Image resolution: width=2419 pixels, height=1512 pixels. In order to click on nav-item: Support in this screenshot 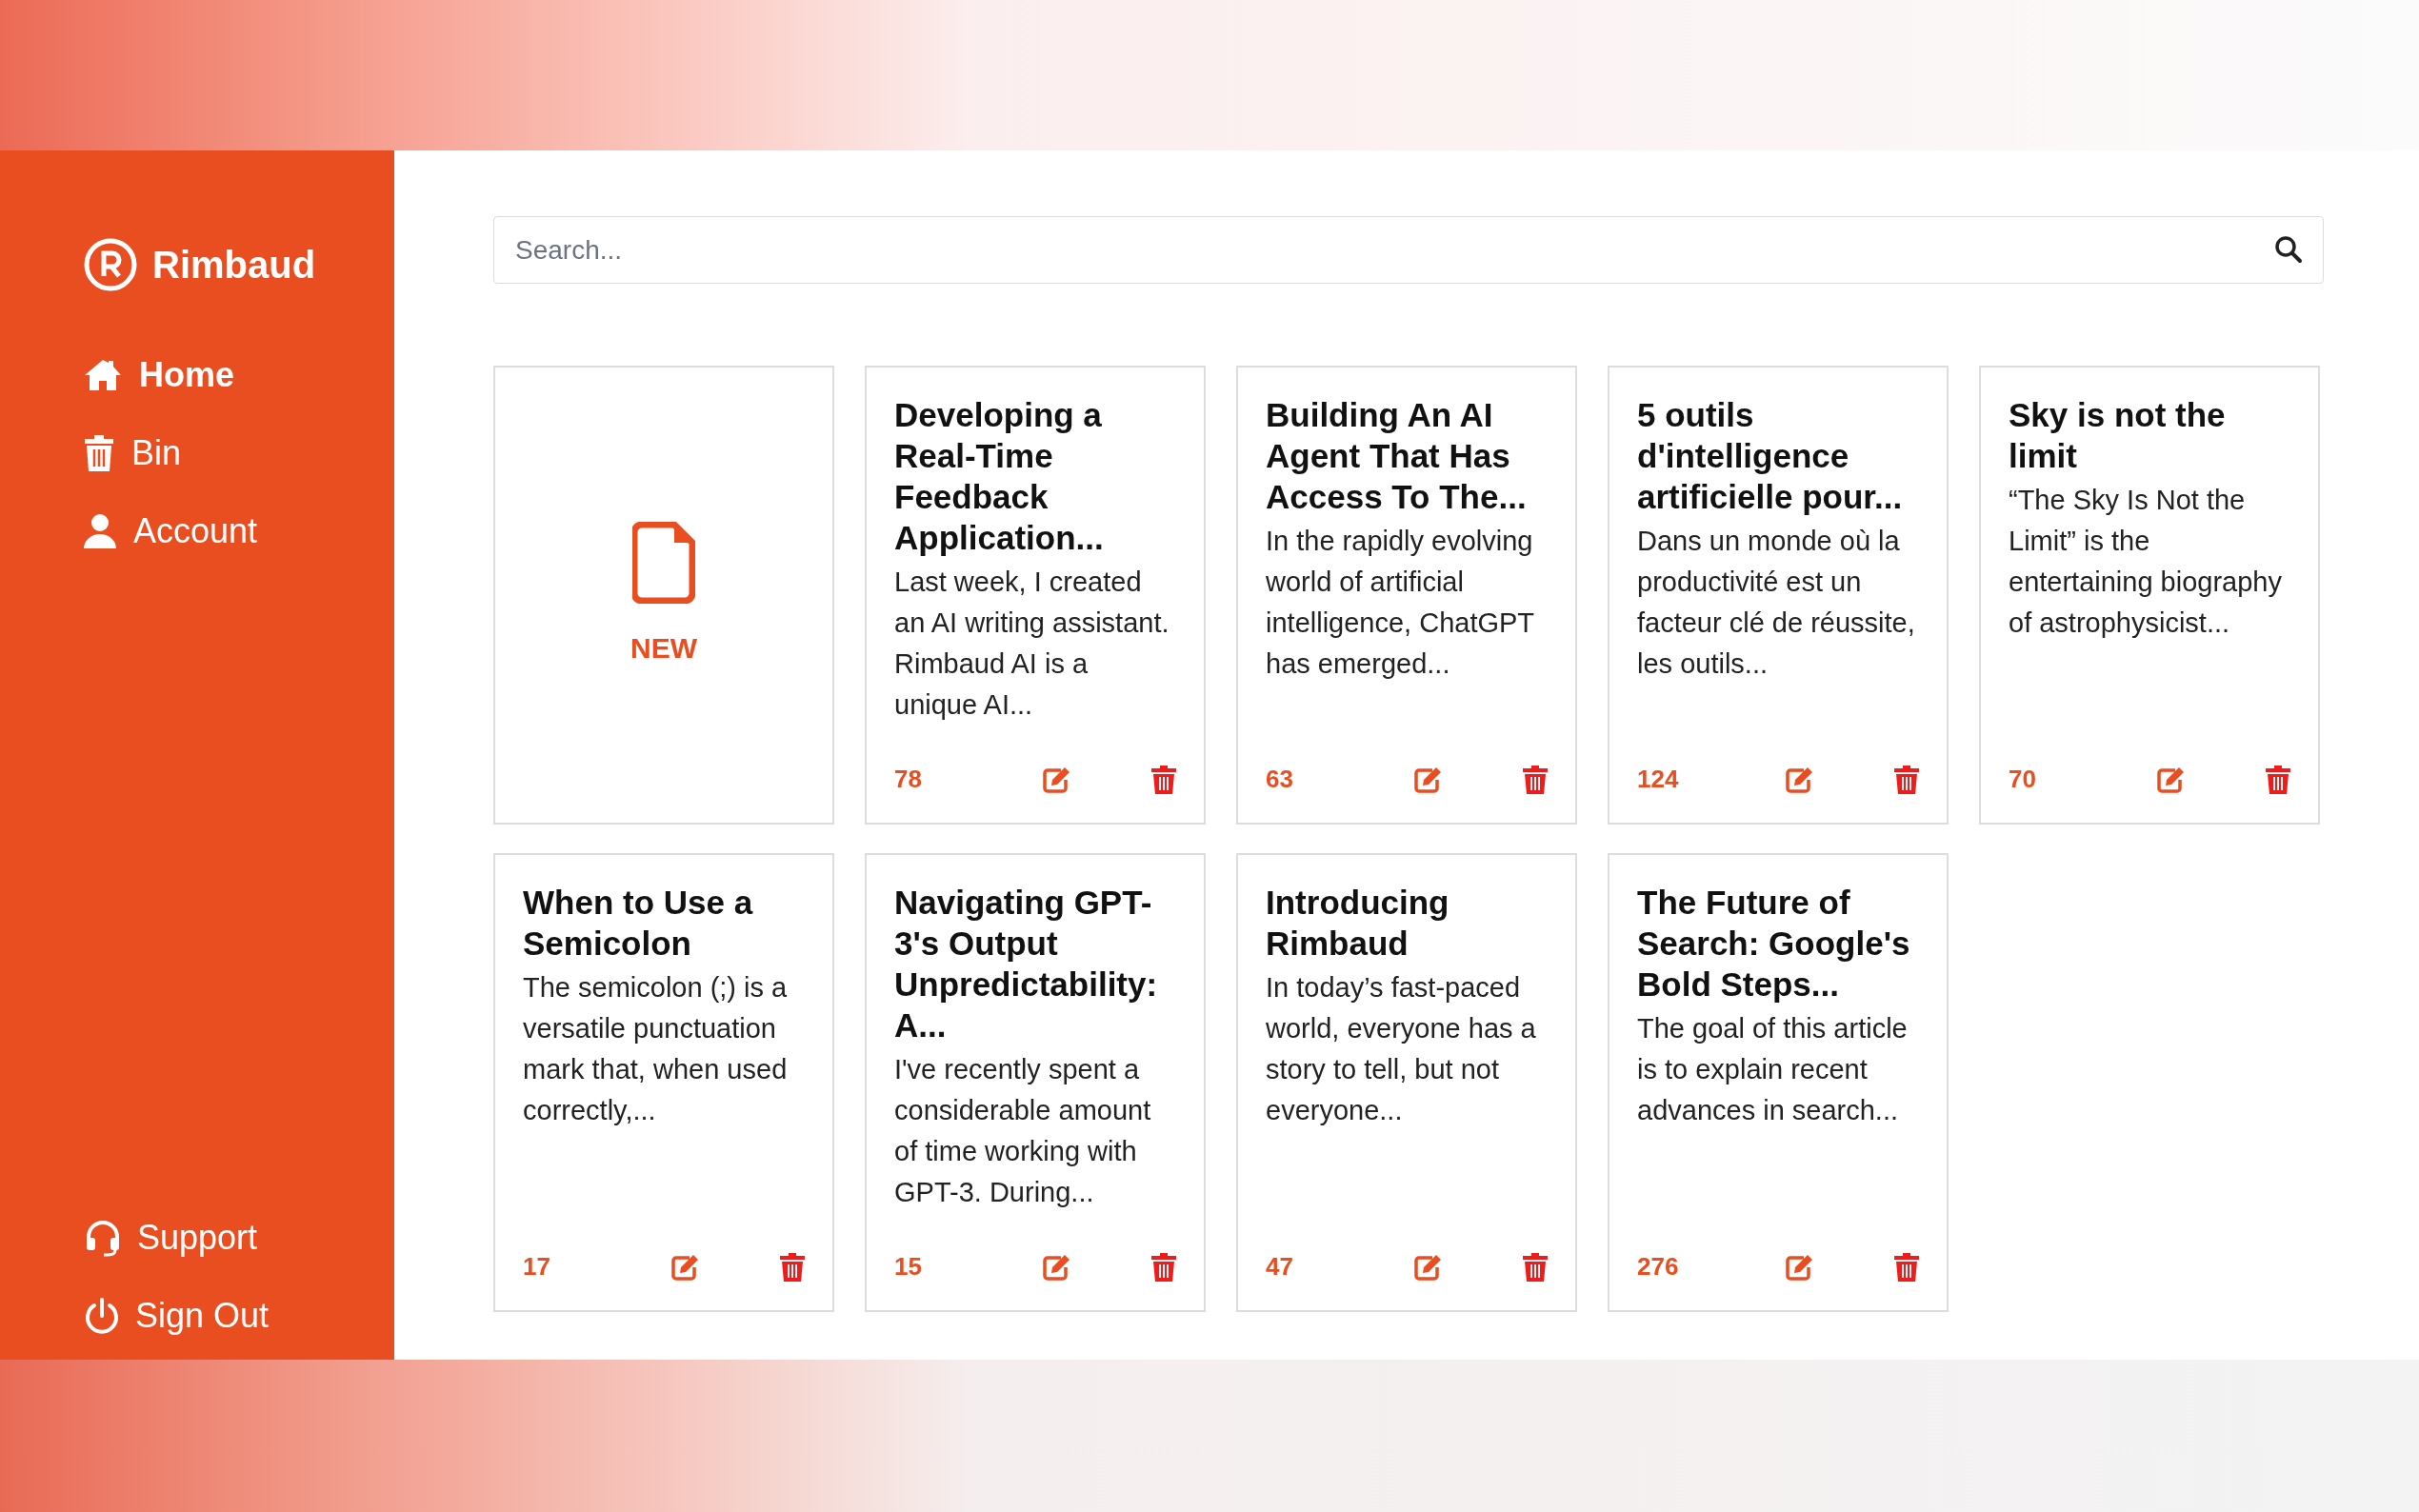, I will do `click(239, 1238)`.